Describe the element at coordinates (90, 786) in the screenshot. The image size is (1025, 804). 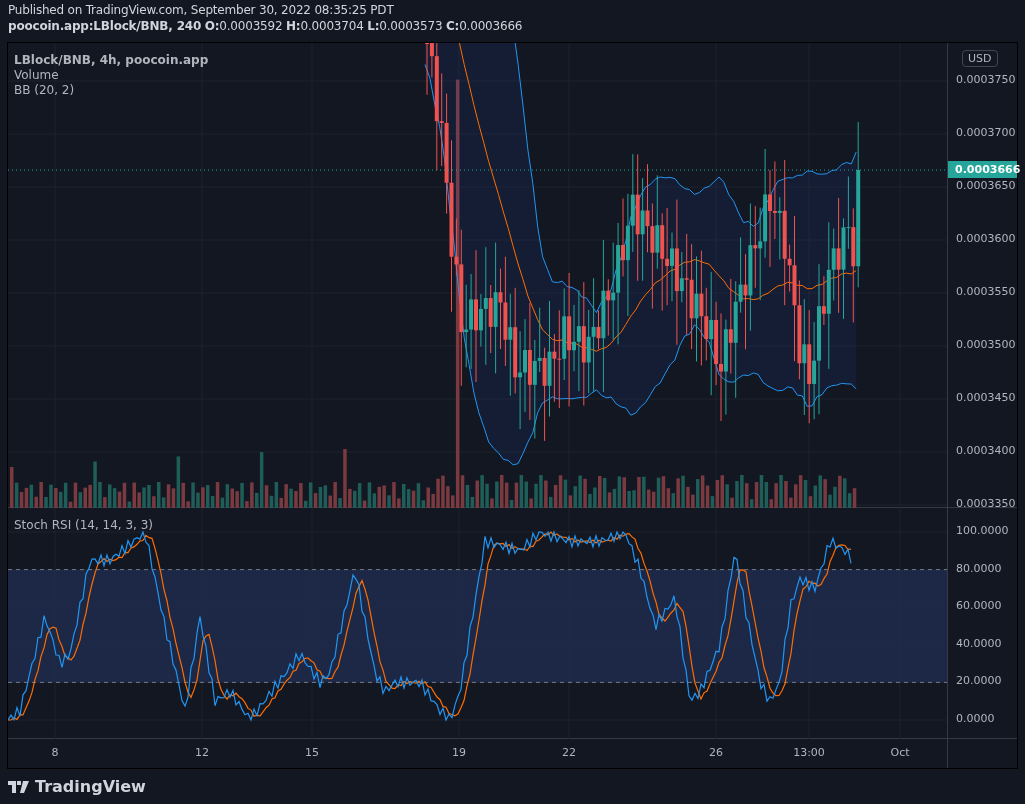
I see `brand-name: TradingView` at that location.